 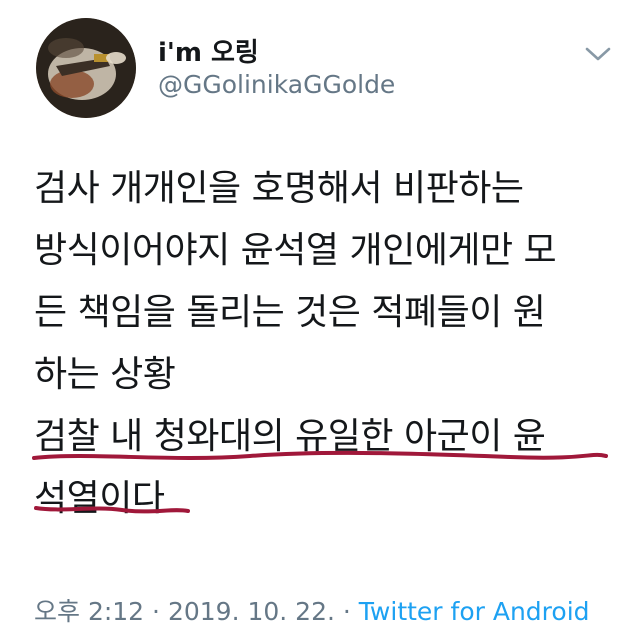 I want to click on avatar-image, so click(x=86, y=68).